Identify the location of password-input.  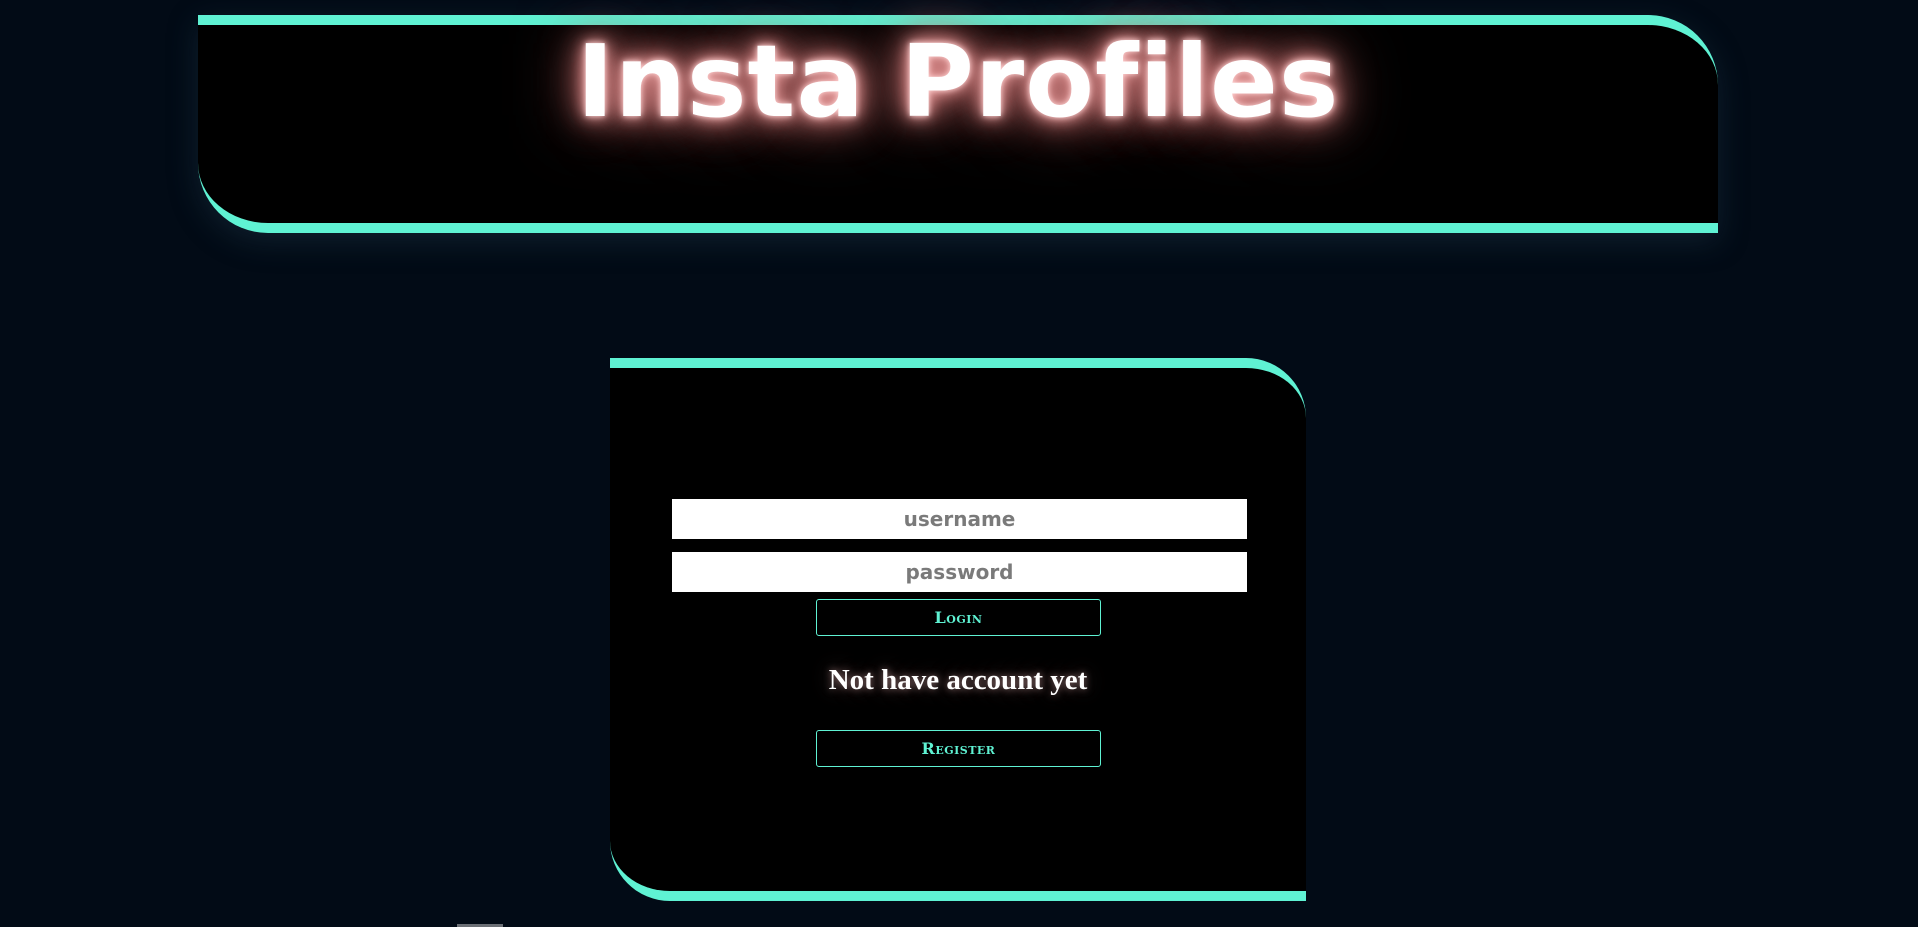
(959, 572).